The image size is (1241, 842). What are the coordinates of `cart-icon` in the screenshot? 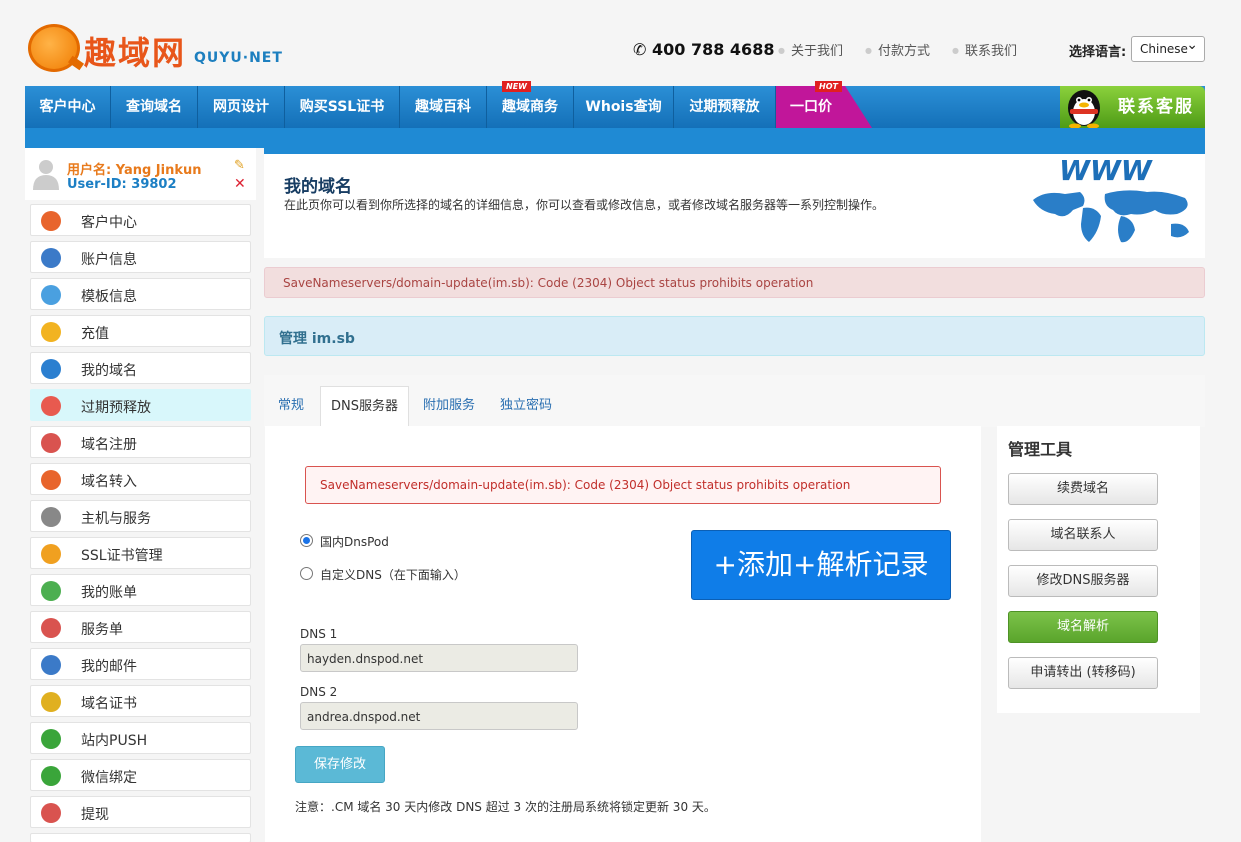 It's located at (51, 443).